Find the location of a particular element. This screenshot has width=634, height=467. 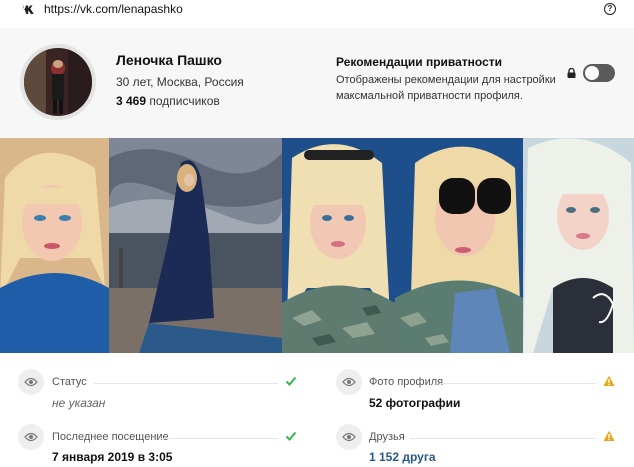

profile-photos-value: 52 фотографии is located at coordinates (415, 403).